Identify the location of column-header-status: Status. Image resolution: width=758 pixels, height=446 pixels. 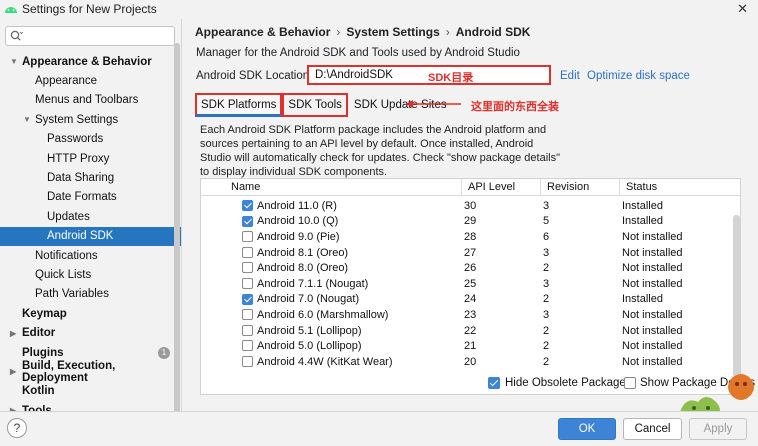
(641, 187).